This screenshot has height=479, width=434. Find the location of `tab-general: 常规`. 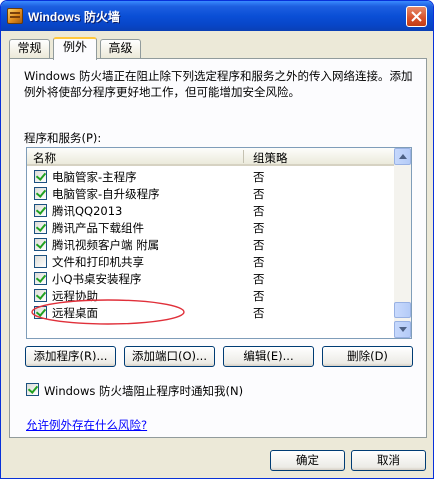

tab-general: 常规 is located at coordinates (29, 48).